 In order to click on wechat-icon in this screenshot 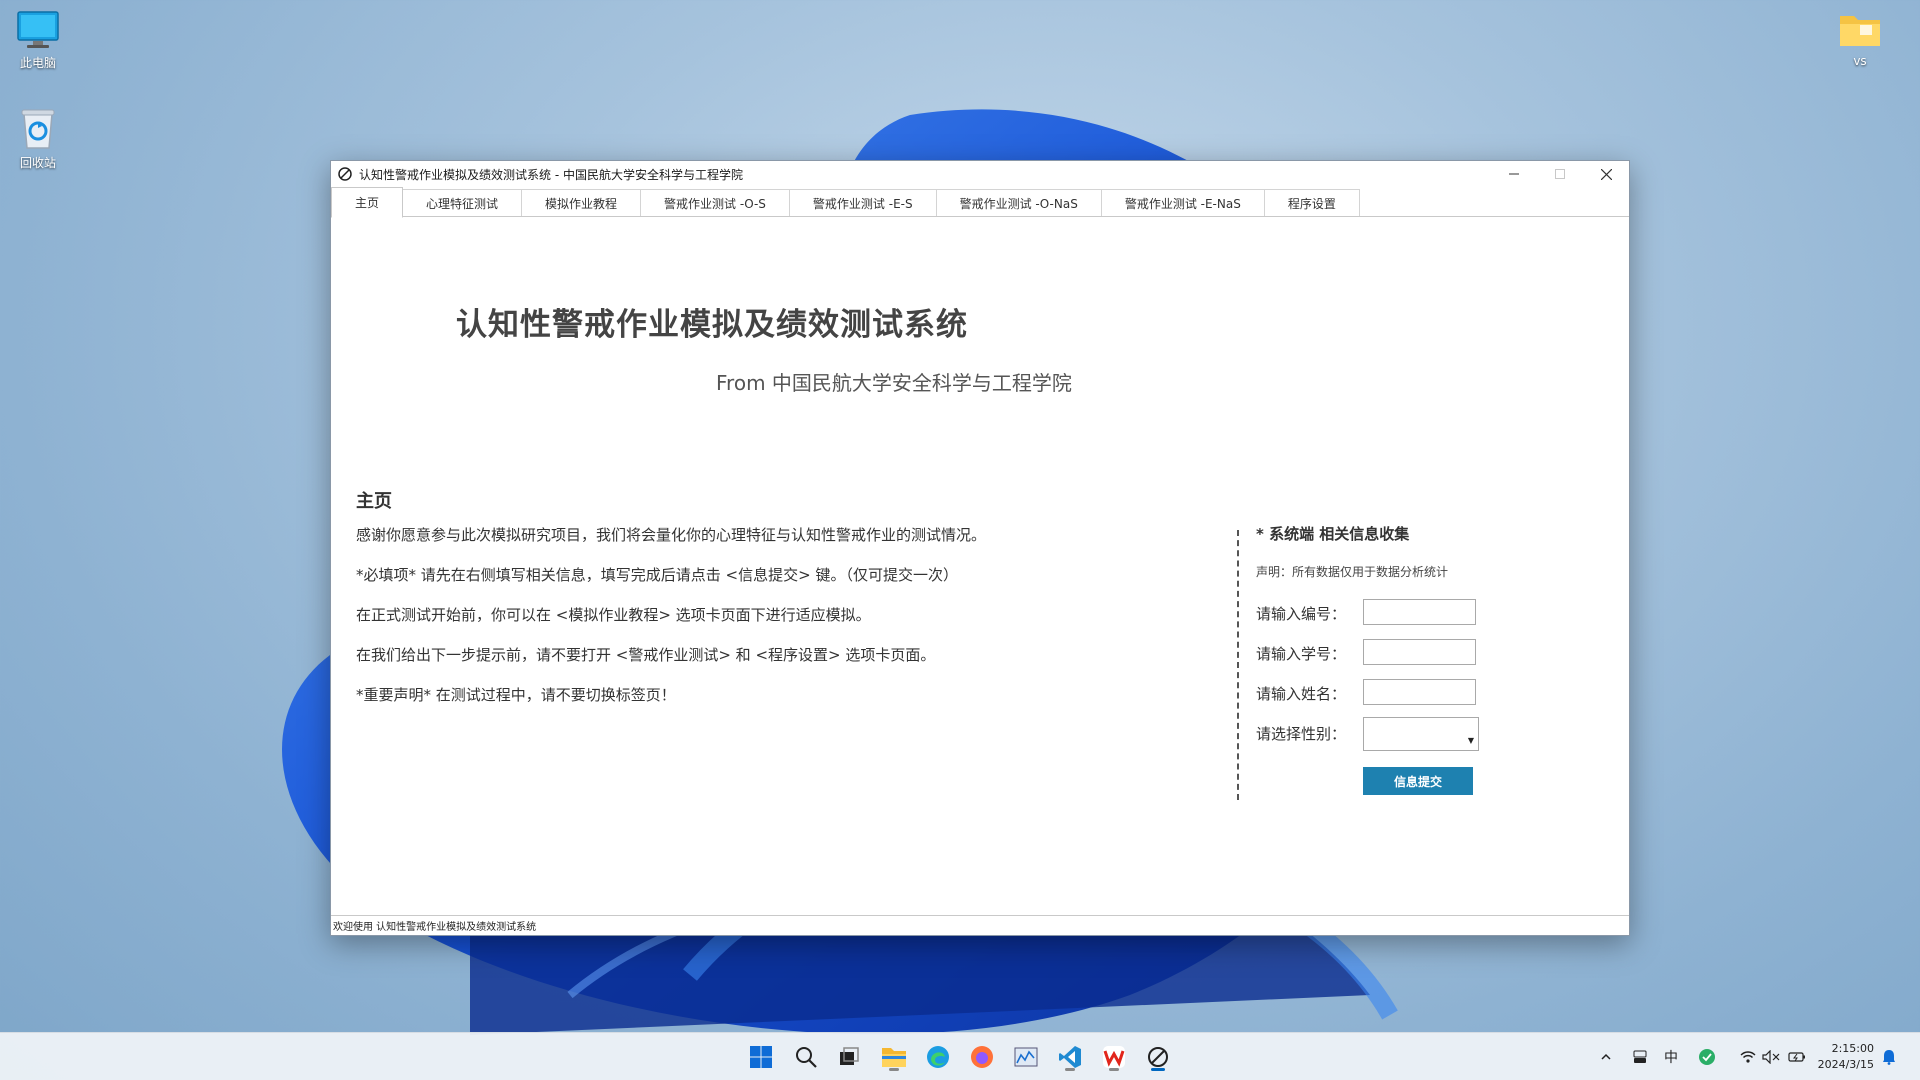, I will do `click(1707, 1057)`.